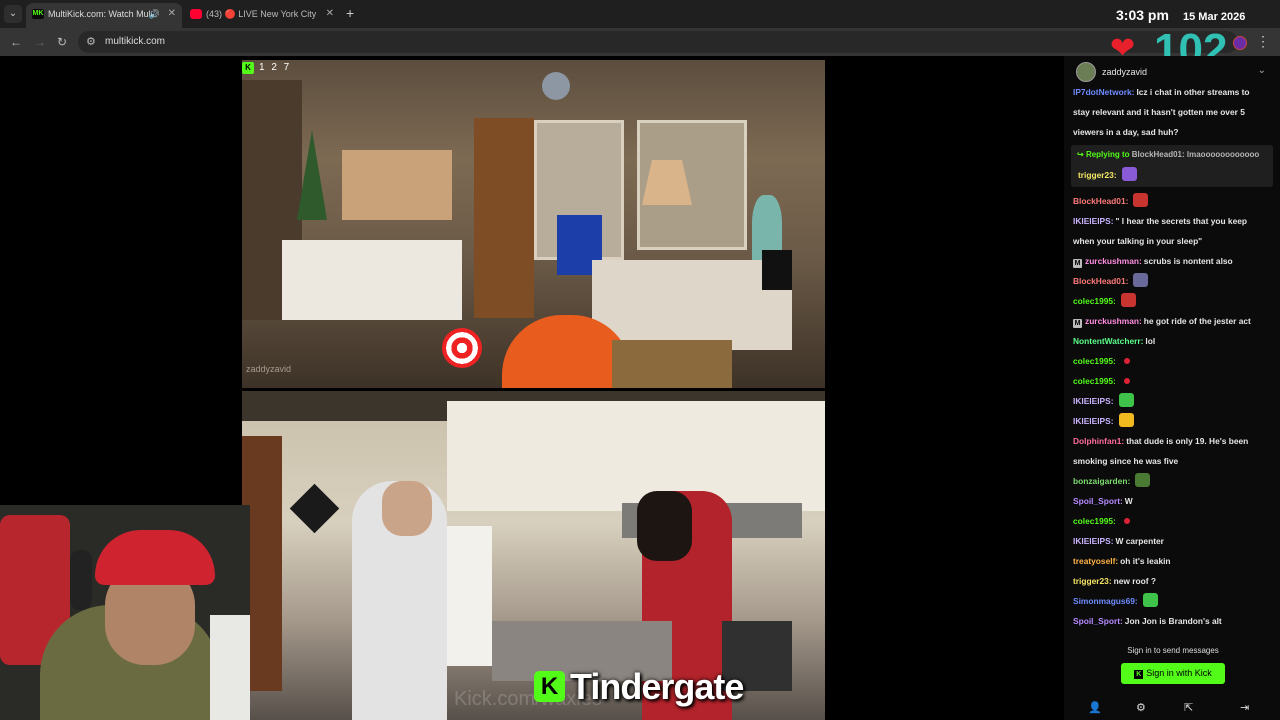 This screenshot has width=1280, height=720. I want to click on chat-text: Jon Jon is Brandon's alt, so click(1173, 621).